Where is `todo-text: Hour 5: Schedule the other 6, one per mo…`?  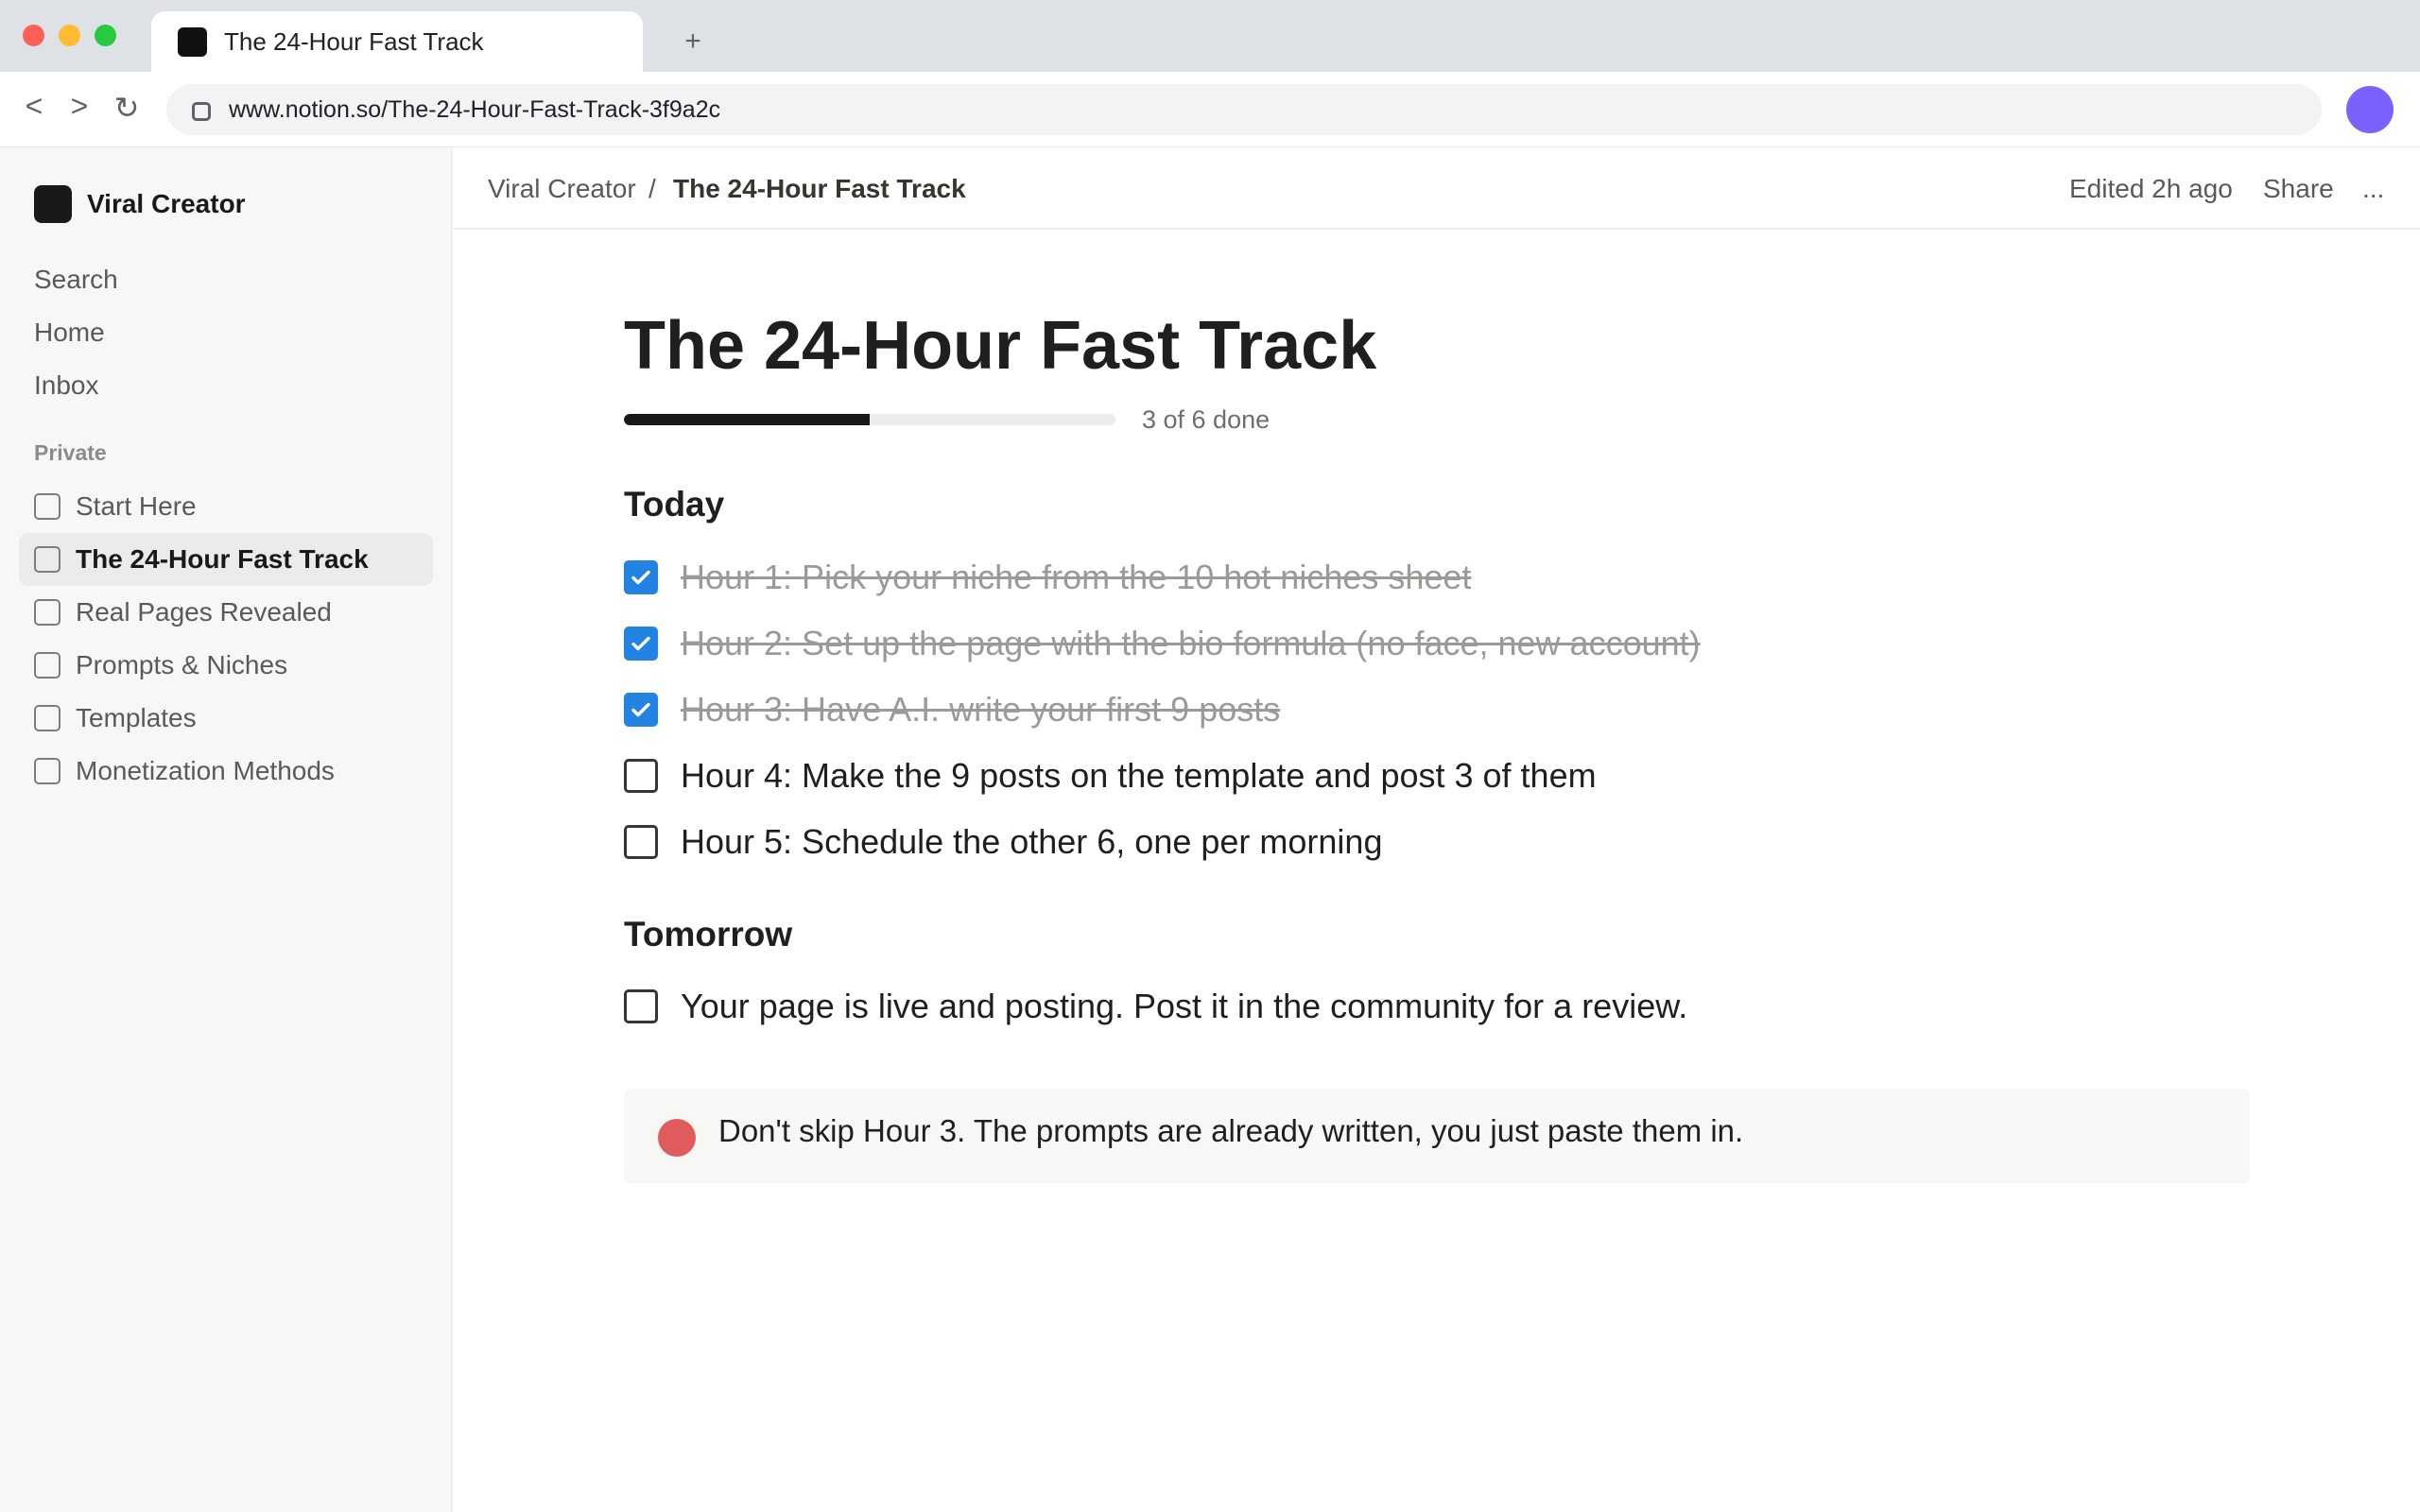 todo-text: Hour 5: Schedule the other 6, one per mo… is located at coordinates (1032, 842).